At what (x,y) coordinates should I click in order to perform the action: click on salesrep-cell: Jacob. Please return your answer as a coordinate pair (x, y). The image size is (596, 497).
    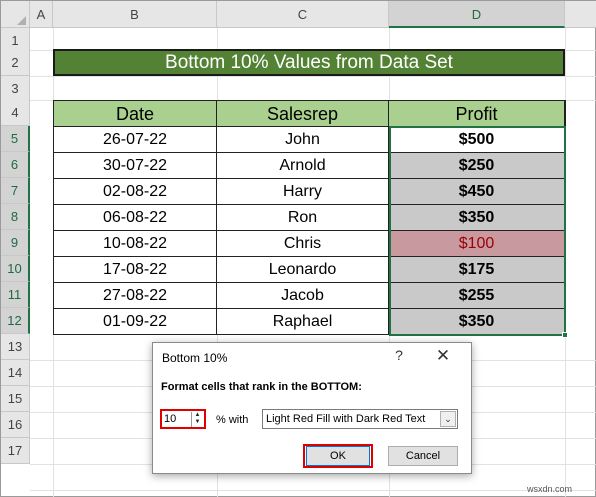
    Looking at the image, I should click on (303, 296).